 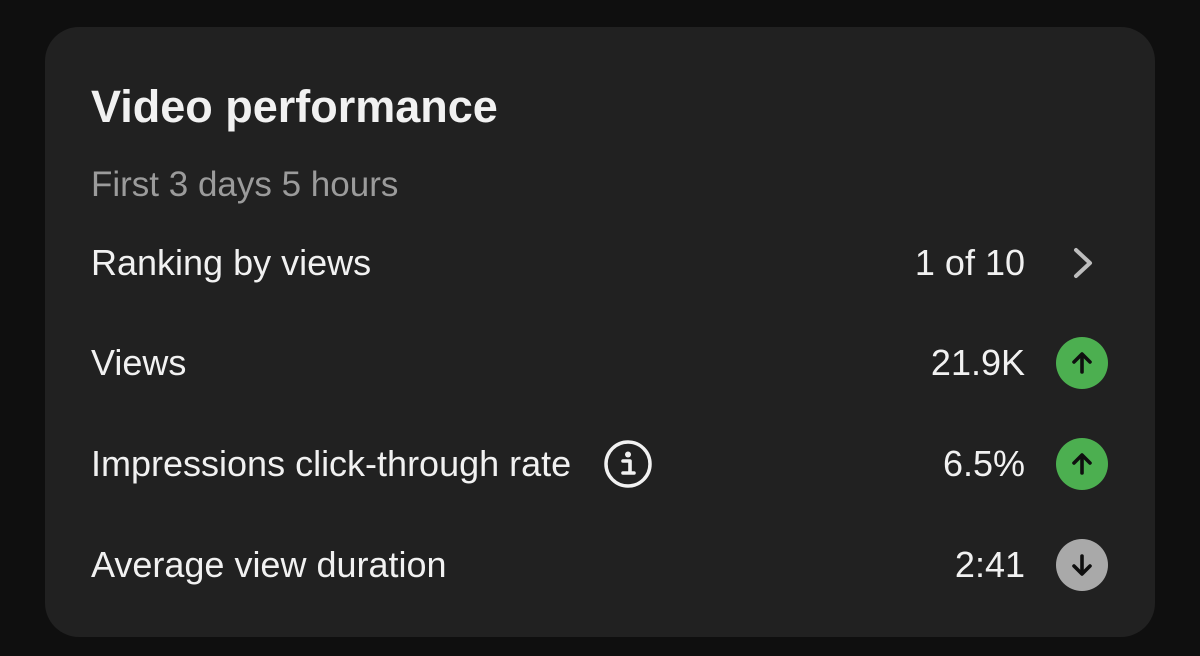 I want to click on ranking-by-views-row: Ranking by views 1 of 10, so click(x=600, y=263).